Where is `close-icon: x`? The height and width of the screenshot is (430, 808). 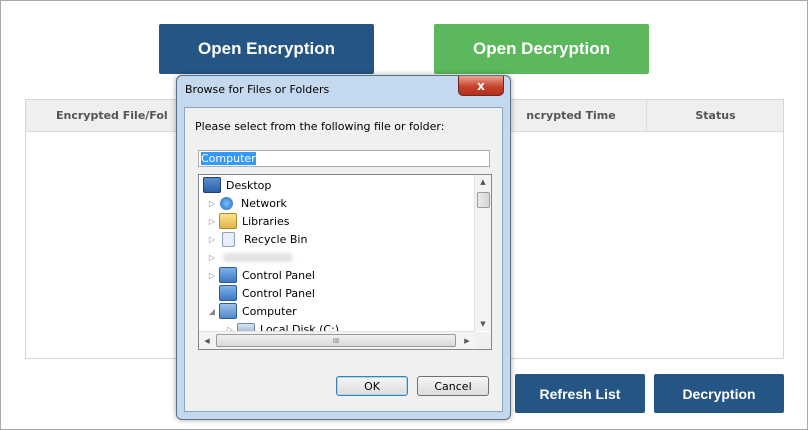 close-icon: x is located at coordinates (481, 85).